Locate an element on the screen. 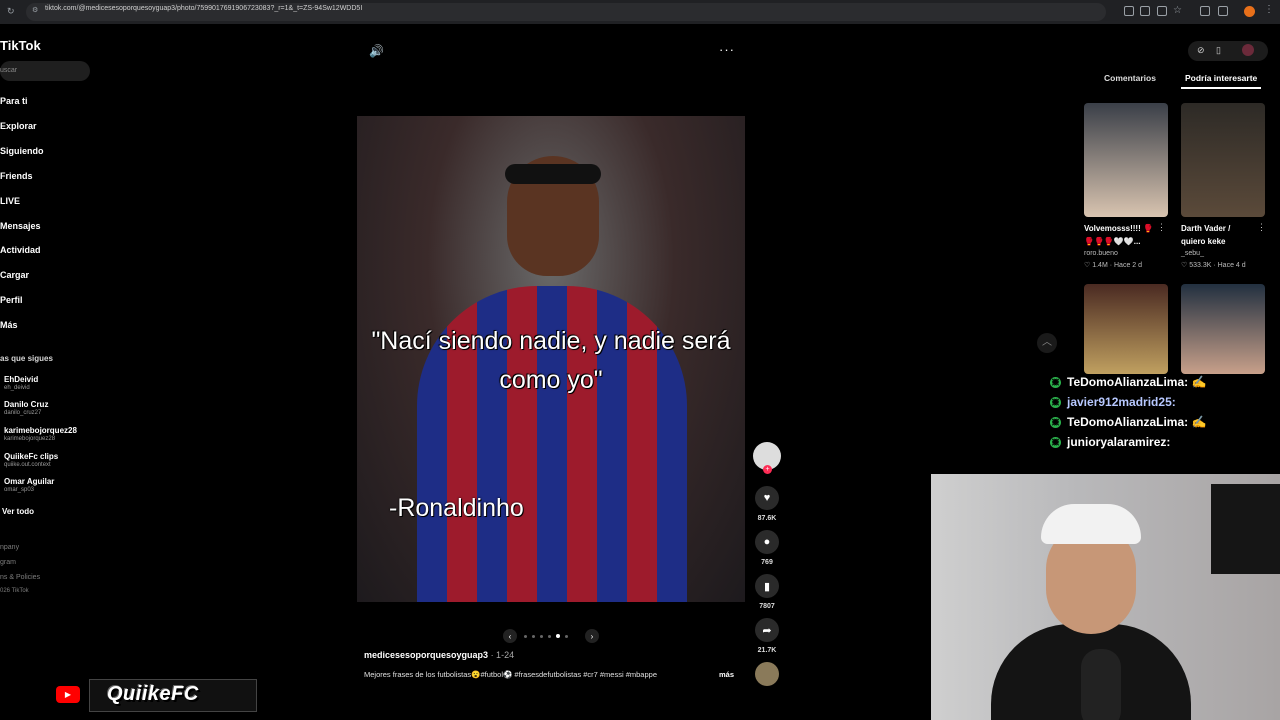 This screenshot has height=720, width=1280. scroll-up-icon: ︿ is located at coordinates (1047, 343).